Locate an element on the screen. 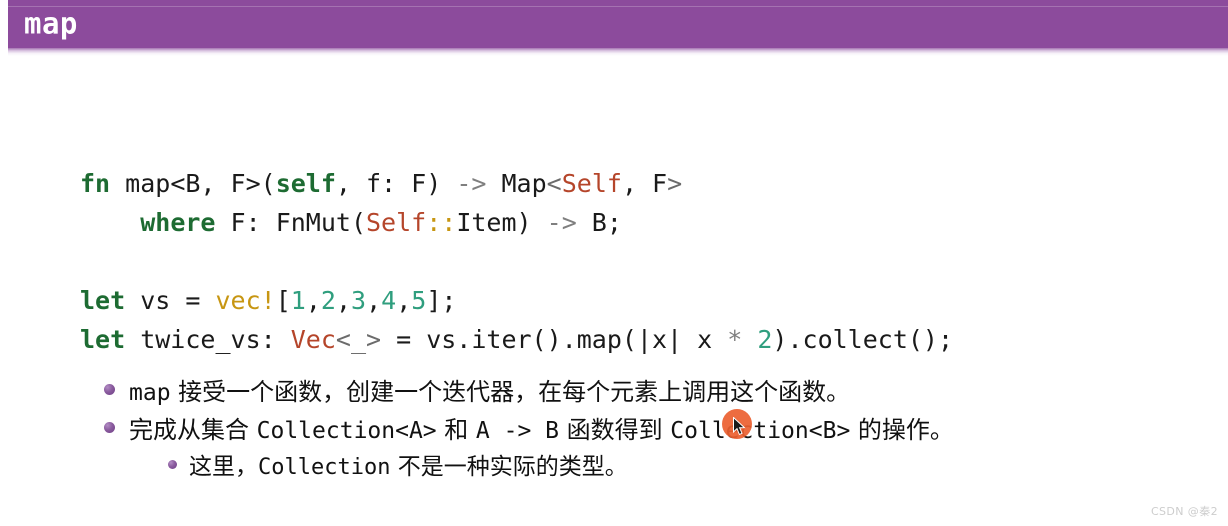 This screenshot has width=1228, height=526. code-token-generic: > is located at coordinates (675, 183).